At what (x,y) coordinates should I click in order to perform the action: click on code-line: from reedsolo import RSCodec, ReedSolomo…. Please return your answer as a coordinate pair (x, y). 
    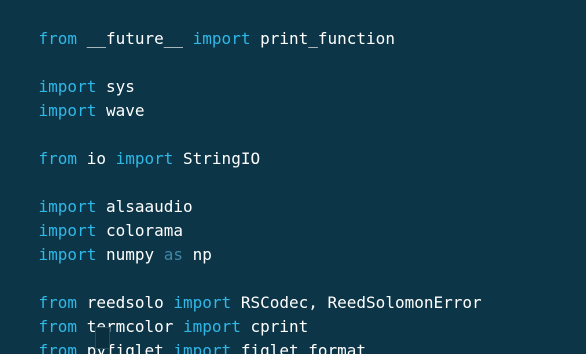
    Looking at the image, I should click on (293, 289).